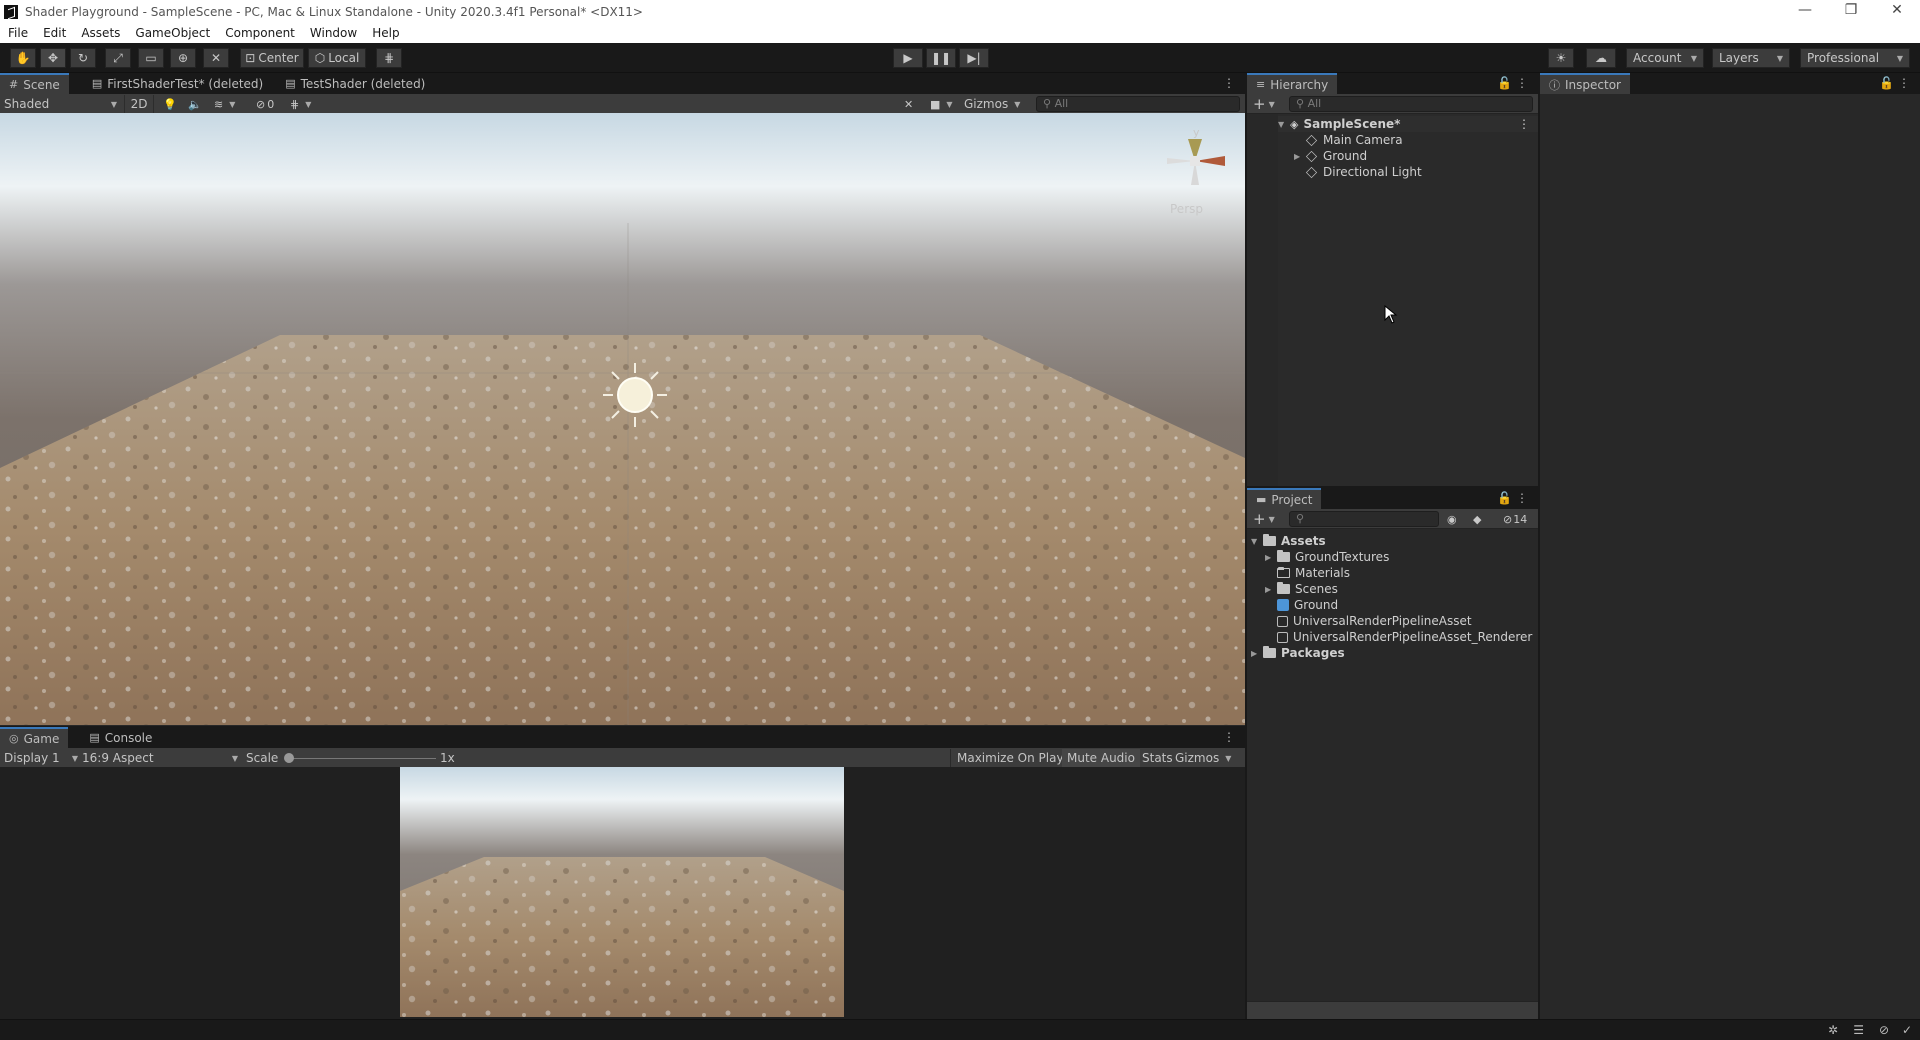  Describe the element at coordinates (1259, 519) in the screenshot. I see `plus-icon: +` at that location.